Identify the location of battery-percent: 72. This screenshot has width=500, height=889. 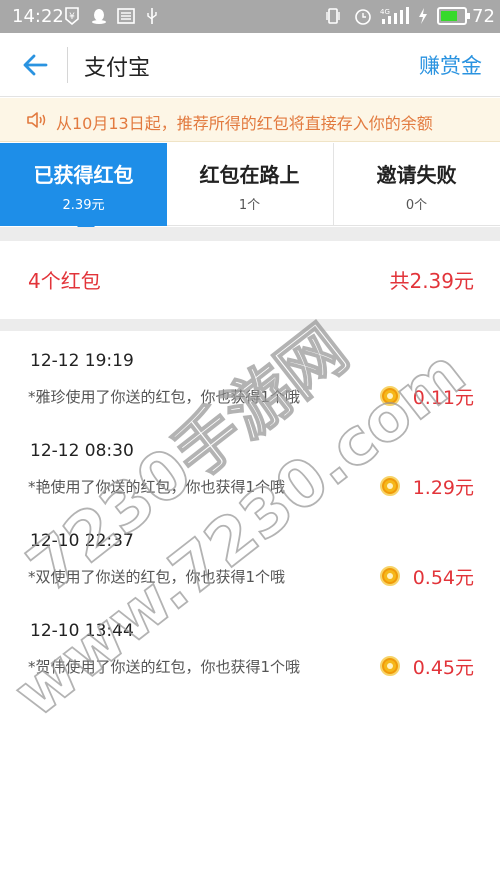
(483, 16).